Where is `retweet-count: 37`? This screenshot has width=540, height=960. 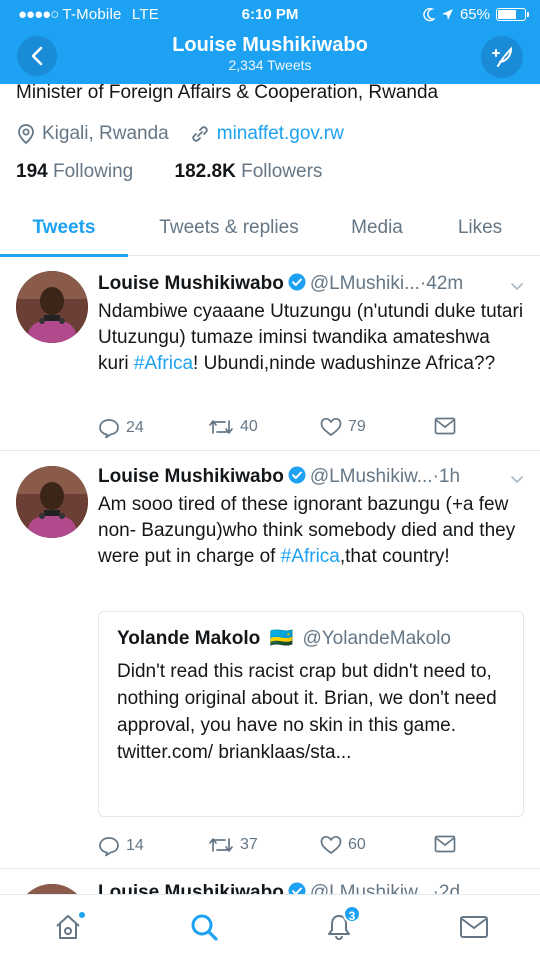 retweet-count: 37 is located at coordinates (249, 844).